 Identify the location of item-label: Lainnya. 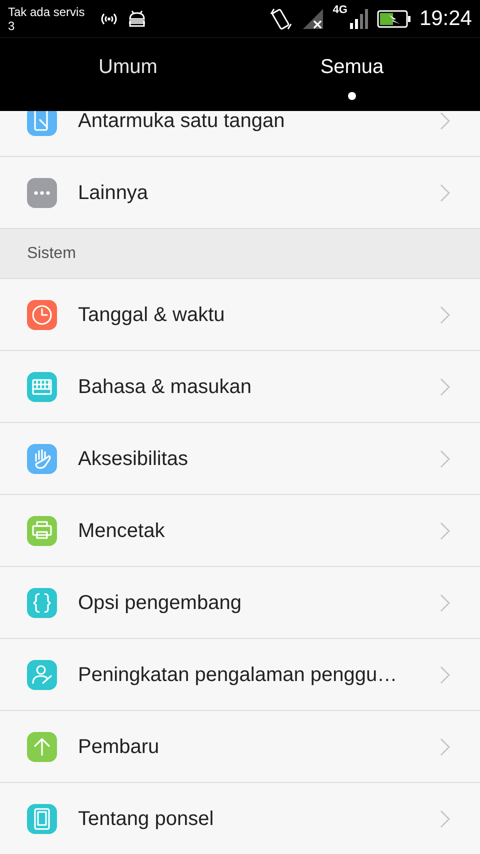
(114, 192).